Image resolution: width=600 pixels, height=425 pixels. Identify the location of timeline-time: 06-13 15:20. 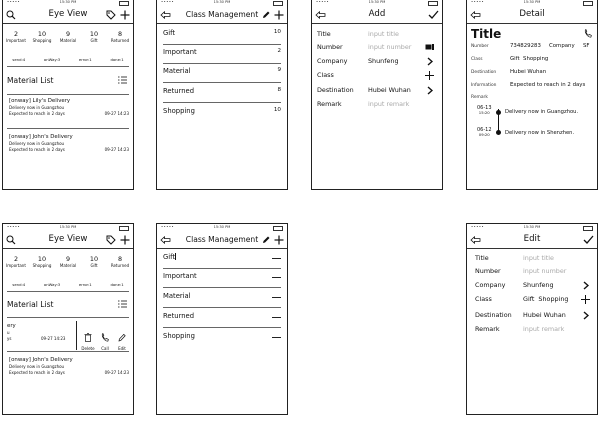
(484, 110).